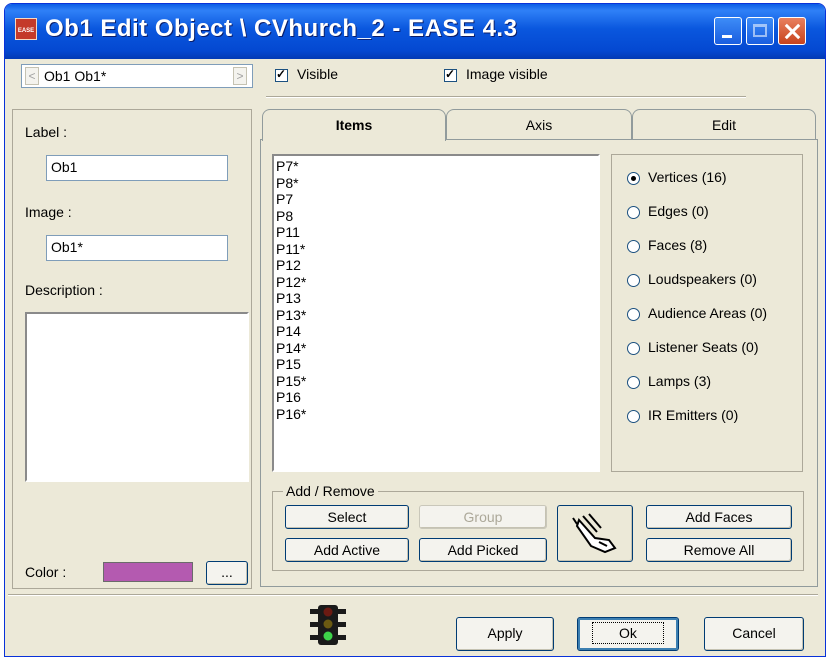  Describe the element at coordinates (724, 124) in the screenshot. I see `tab-edit: Edit` at that location.